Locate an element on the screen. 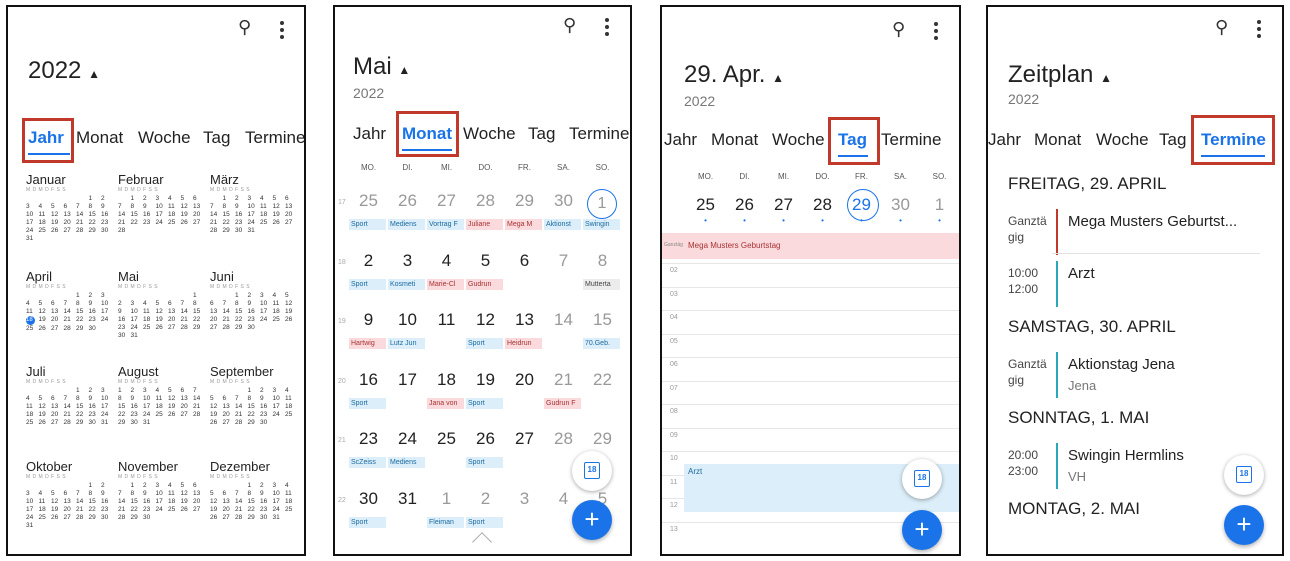 The image size is (1290, 561). more-vert-icon is located at coordinates (282, 31).